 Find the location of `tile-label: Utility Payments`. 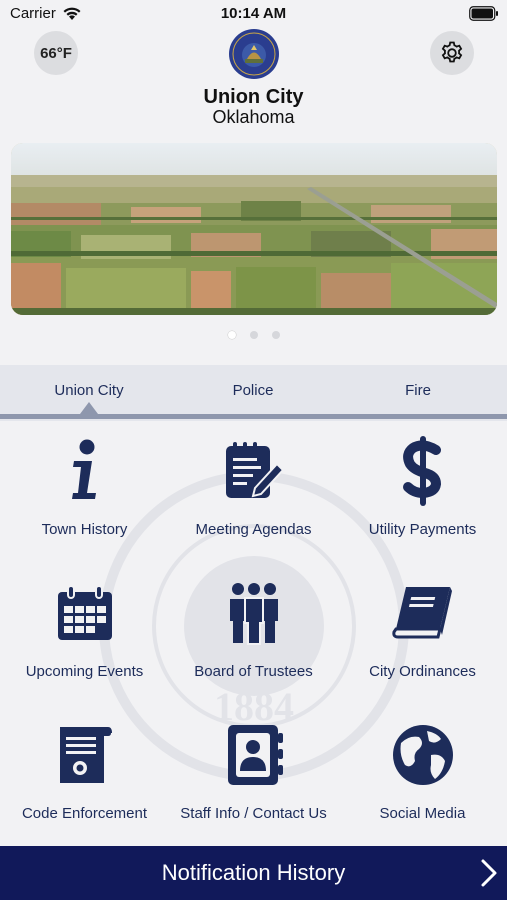

tile-label: Utility Payments is located at coordinates (422, 529).